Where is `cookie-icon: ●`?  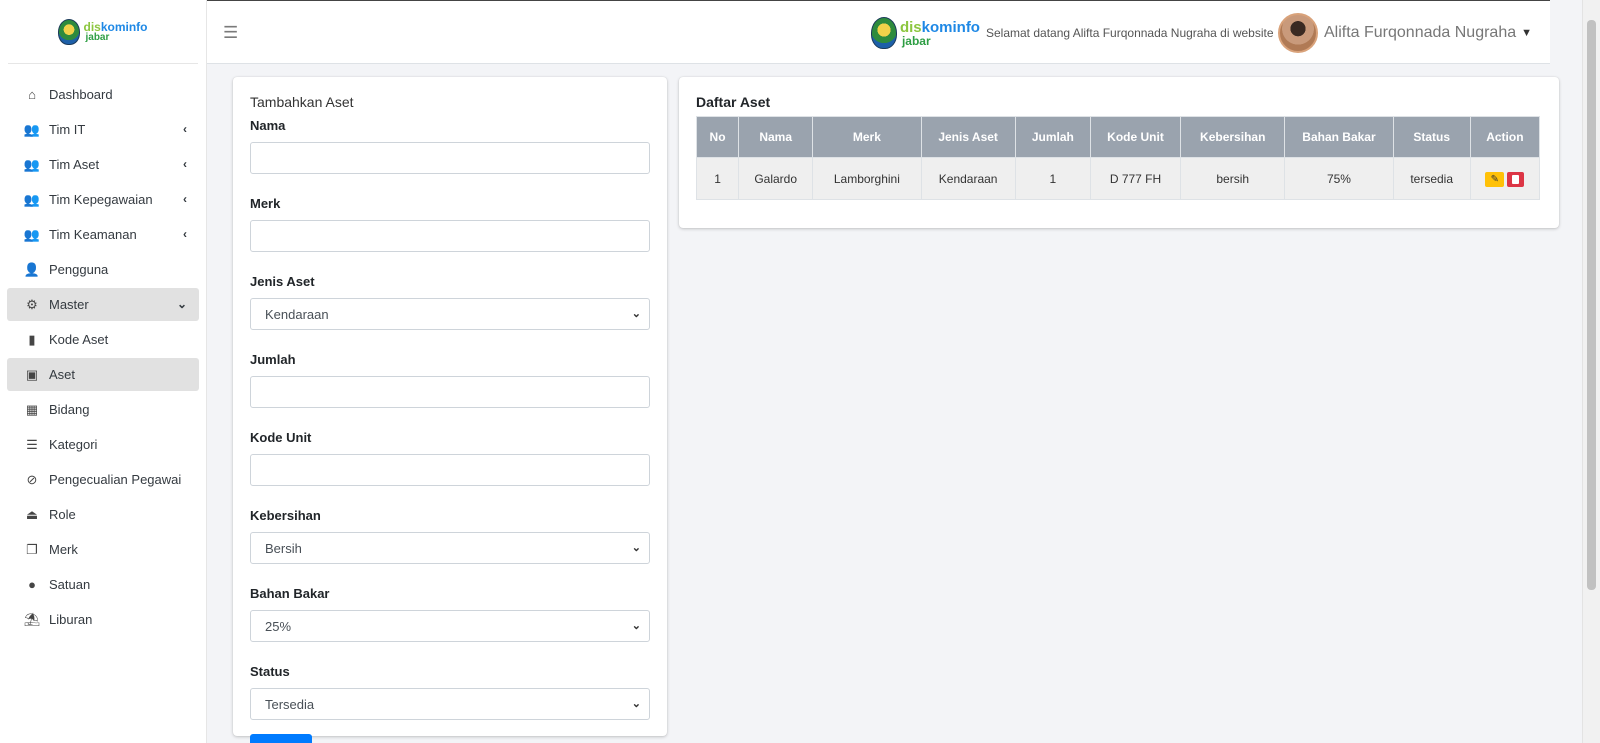 cookie-icon: ● is located at coordinates (32, 584).